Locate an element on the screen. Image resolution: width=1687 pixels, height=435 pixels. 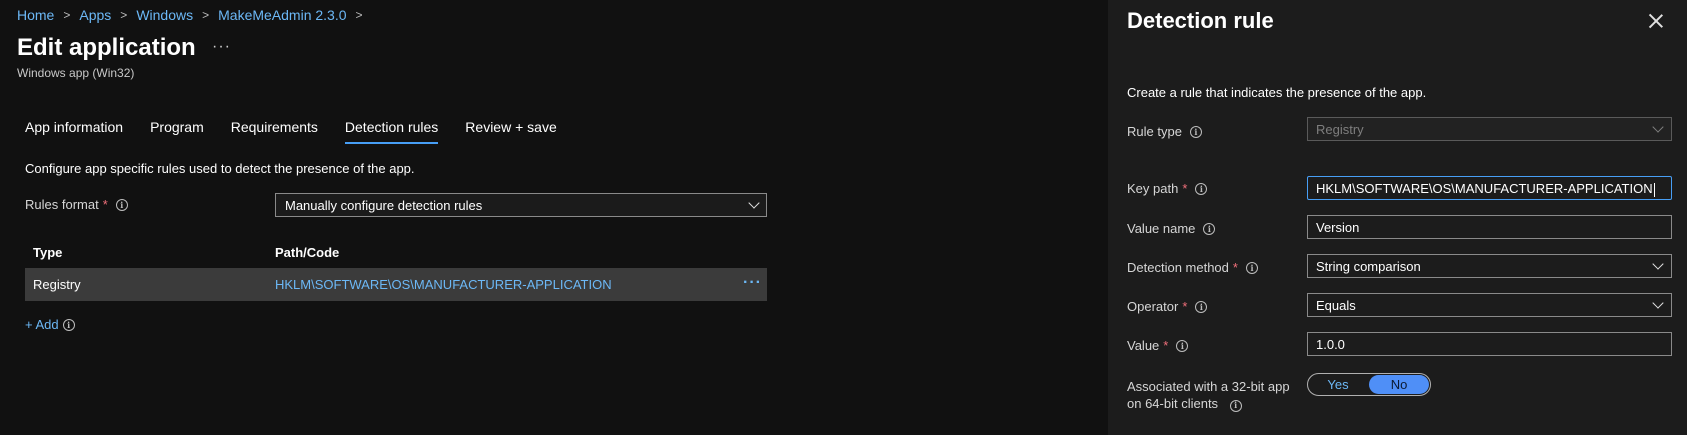
rules-format-value: Manually configure detection rules is located at coordinates (384, 205).